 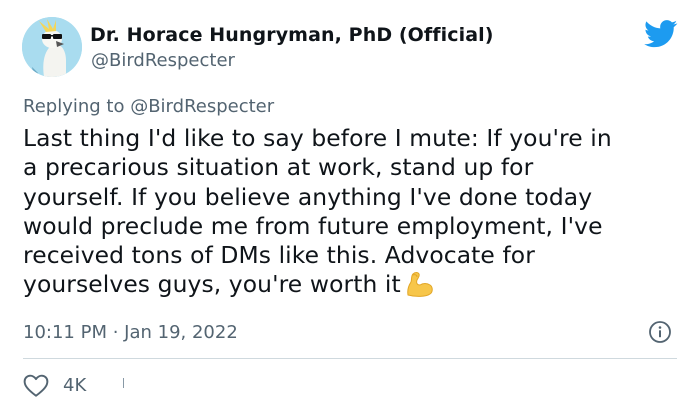 What do you see at coordinates (202, 106) in the screenshot?
I see `replying-to-mention: @BirdRespecter` at bounding box center [202, 106].